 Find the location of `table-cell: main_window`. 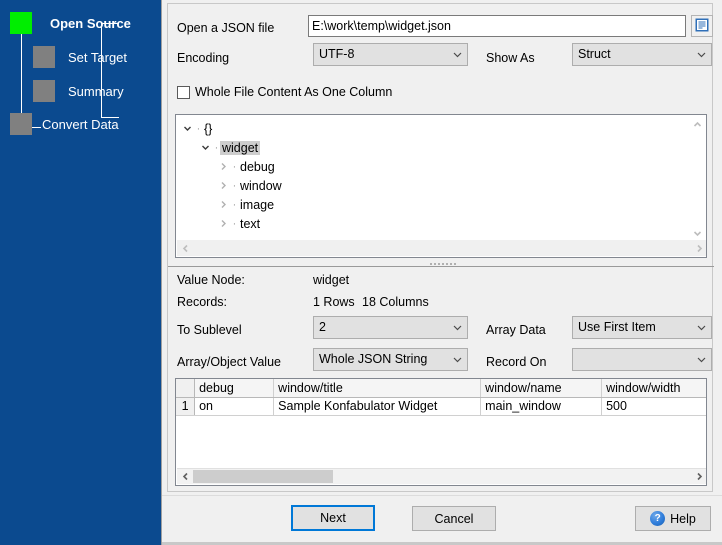

table-cell: main_window is located at coordinates (541, 406).